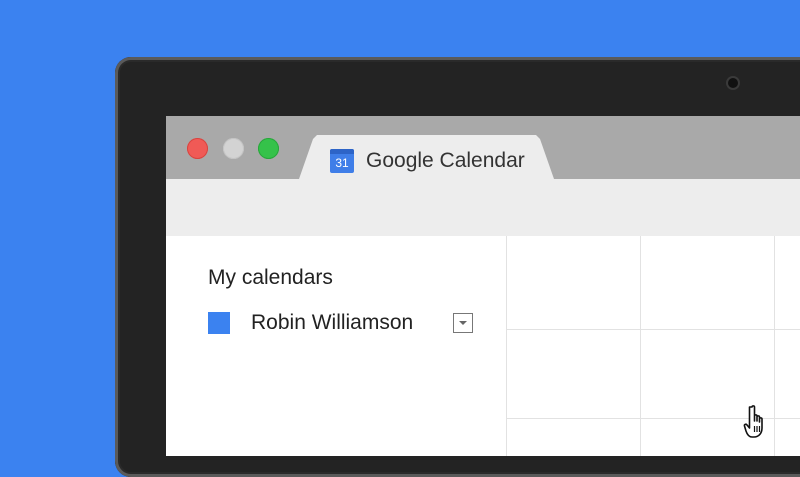  What do you see at coordinates (197, 148) in the screenshot?
I see `close-button` at bounding box center [197, 148].